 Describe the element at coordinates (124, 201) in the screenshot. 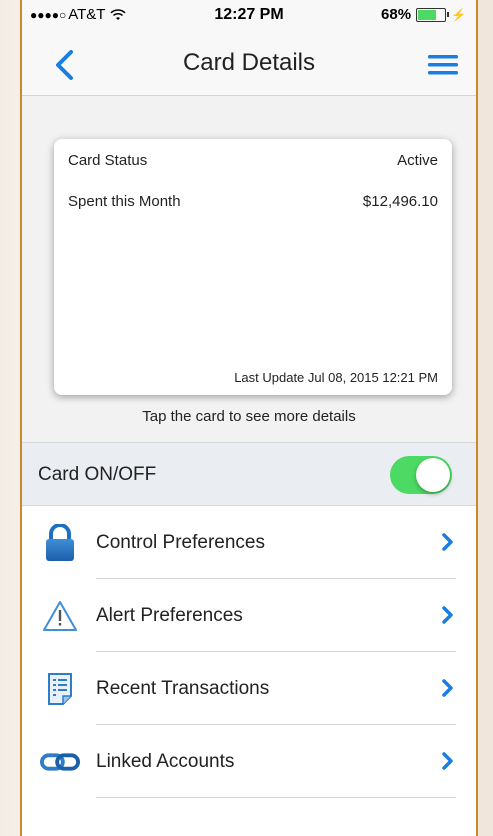

I see `spent-label: Spent this Month` at that location.